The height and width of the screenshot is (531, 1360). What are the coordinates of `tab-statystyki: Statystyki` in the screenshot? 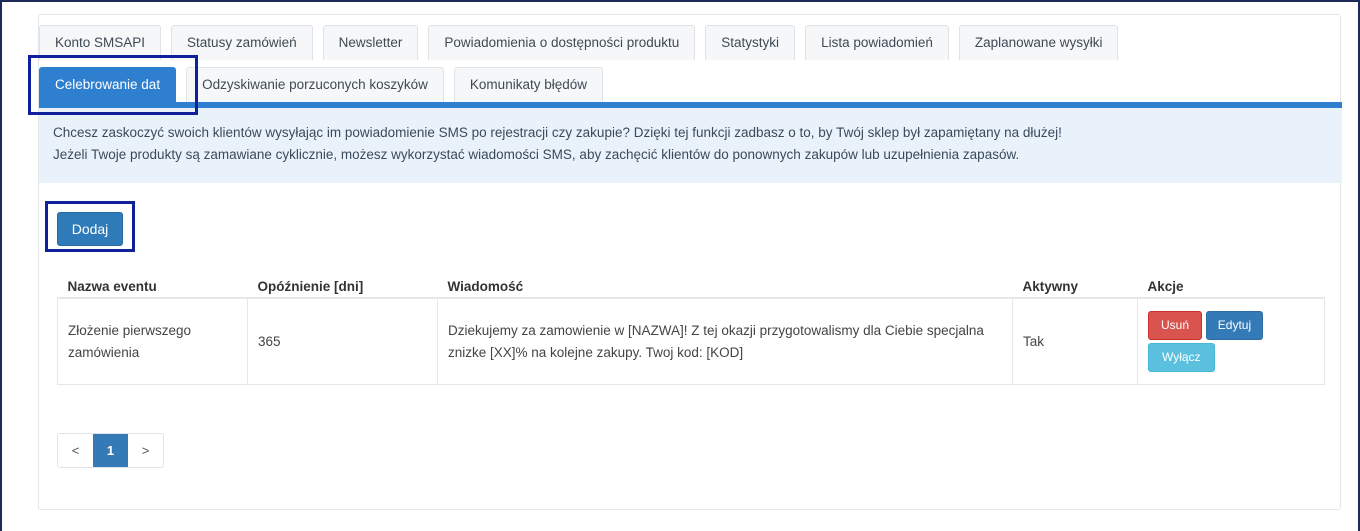 It's located at (750, 42).